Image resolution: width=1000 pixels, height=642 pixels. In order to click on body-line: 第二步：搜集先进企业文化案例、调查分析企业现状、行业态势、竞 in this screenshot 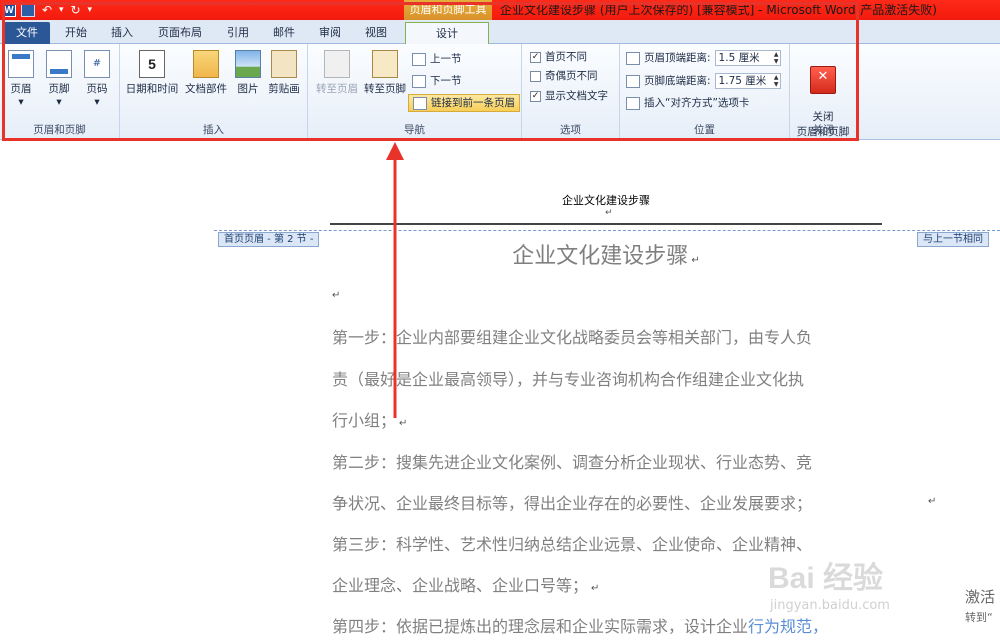, I will do `click(572, 461)`.